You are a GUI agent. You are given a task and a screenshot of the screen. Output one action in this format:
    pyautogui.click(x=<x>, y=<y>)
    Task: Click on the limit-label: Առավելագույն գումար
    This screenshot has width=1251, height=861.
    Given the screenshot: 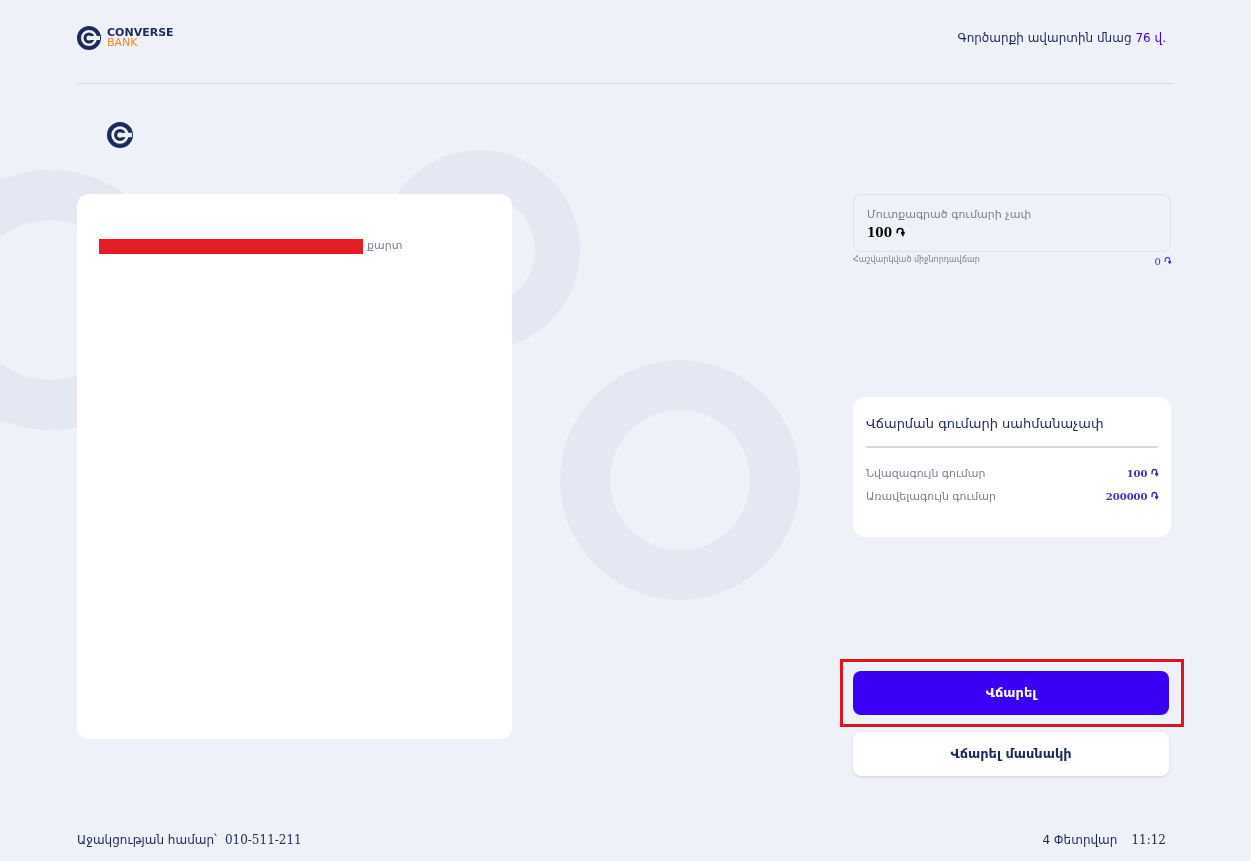 What is the action you would take?
    pyautogui.click(x=931, y=497)
    